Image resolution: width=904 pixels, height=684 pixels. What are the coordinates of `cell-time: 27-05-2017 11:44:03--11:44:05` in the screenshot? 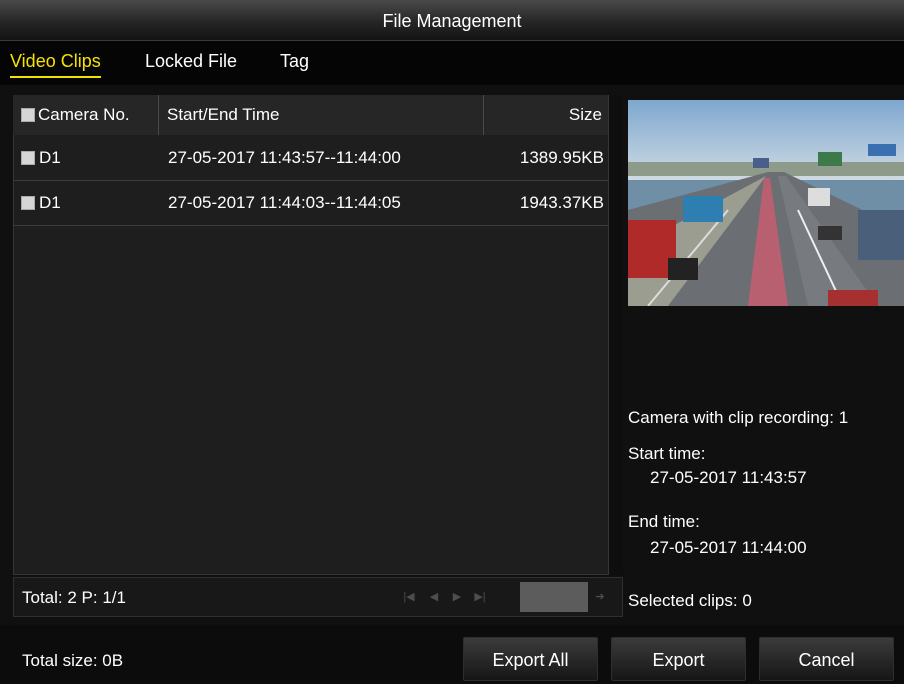 It's located at (284, 202).